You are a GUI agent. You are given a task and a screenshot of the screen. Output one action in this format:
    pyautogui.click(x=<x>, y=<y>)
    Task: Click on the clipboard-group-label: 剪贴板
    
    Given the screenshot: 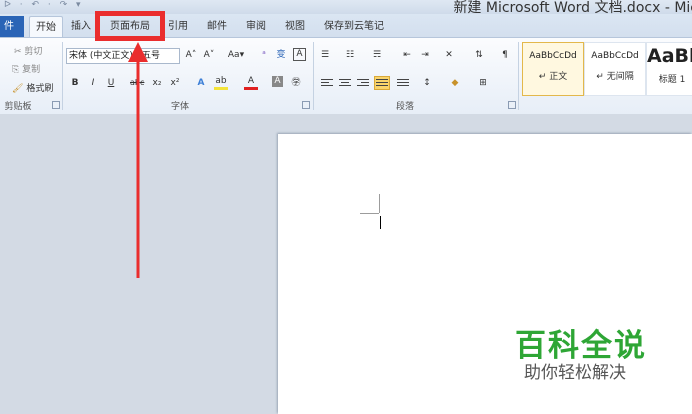 What is the action you would take?
    pyautogui.click(x=18, y=107)
    